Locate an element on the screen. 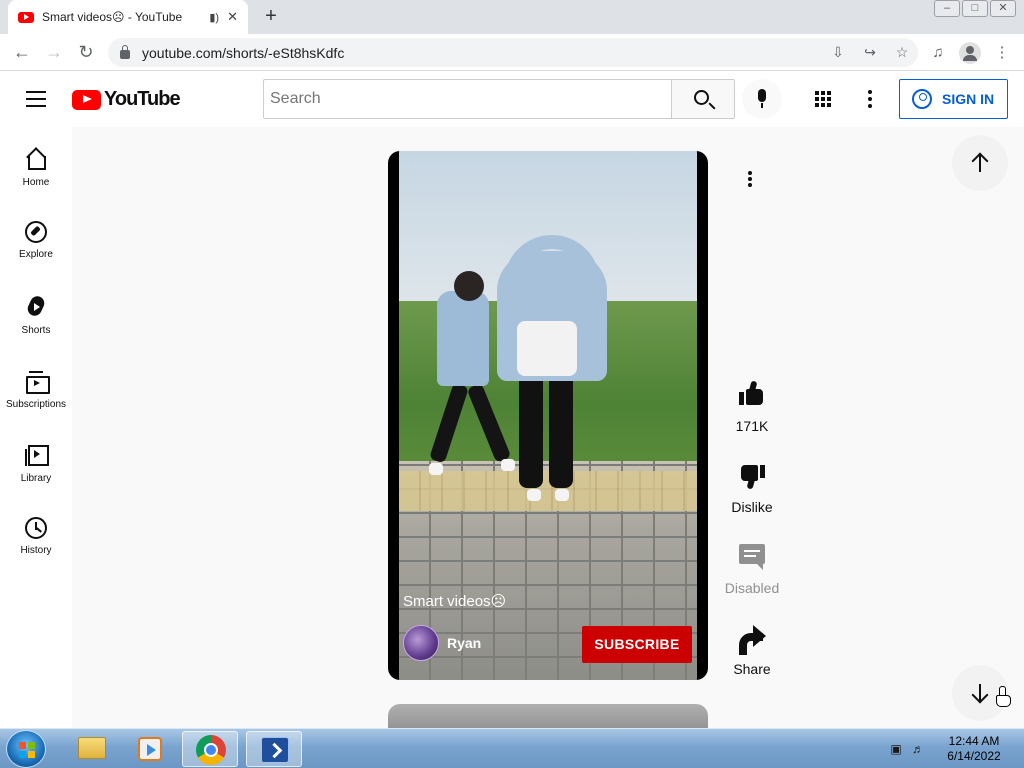 This screenshot has width=1024, height=768. guide-item-library: Library is located at coordinates (36, 460).